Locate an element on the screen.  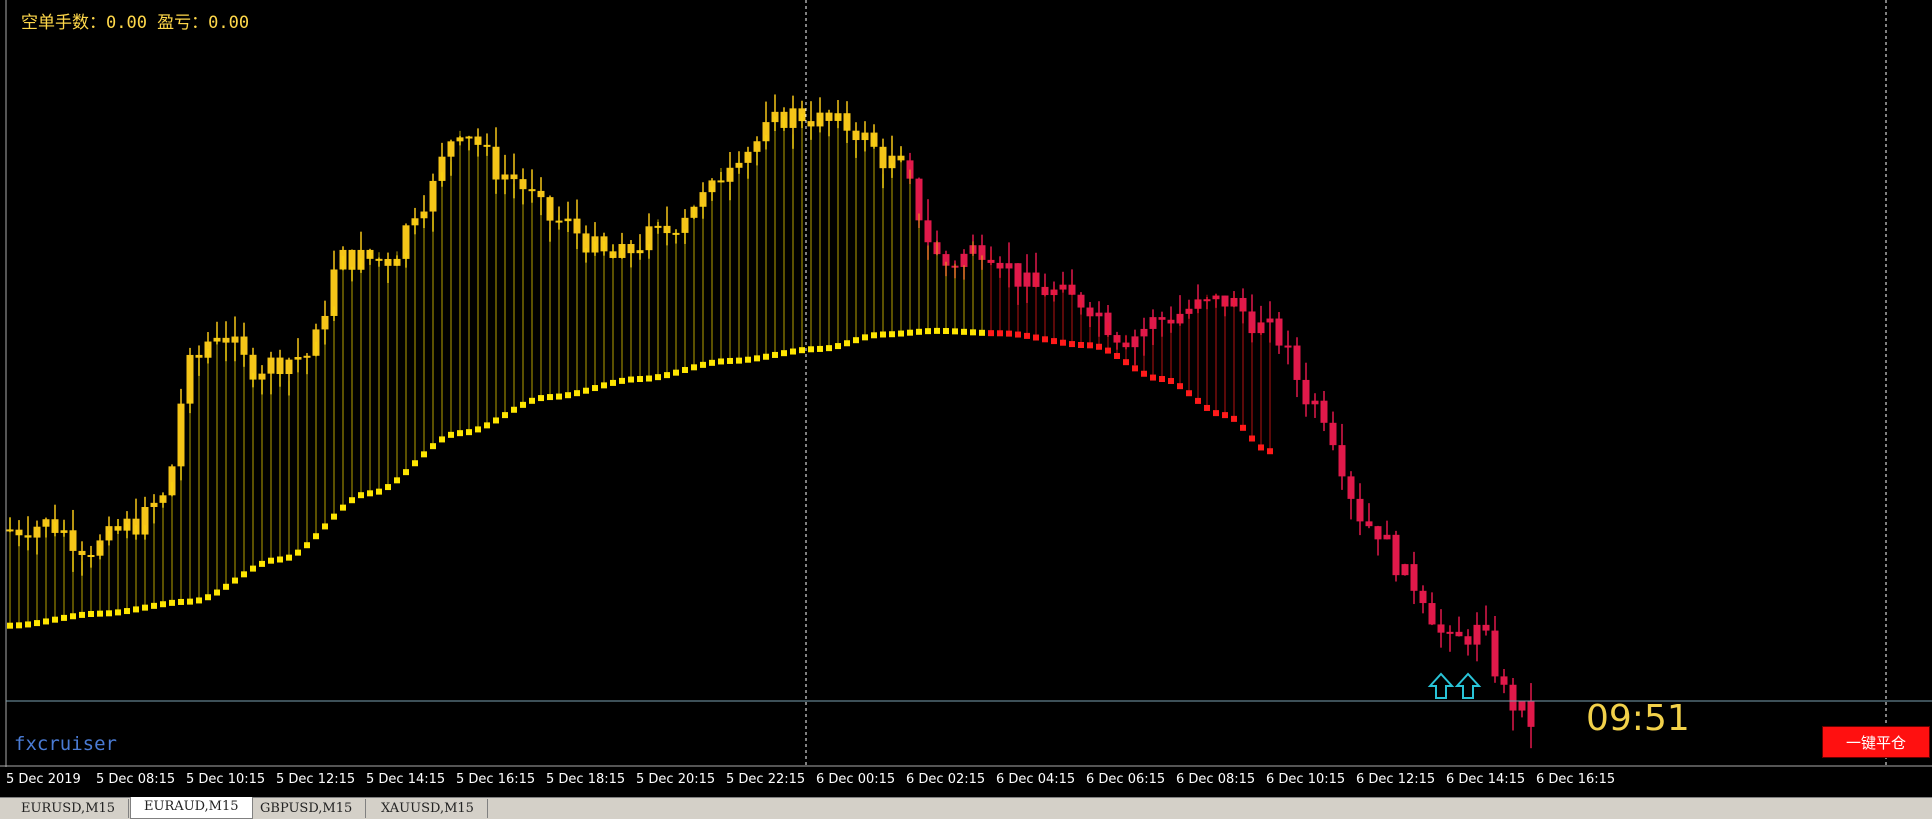
time-axis-label: 5 Dec 22:15 is located at coordinates (766, 779).